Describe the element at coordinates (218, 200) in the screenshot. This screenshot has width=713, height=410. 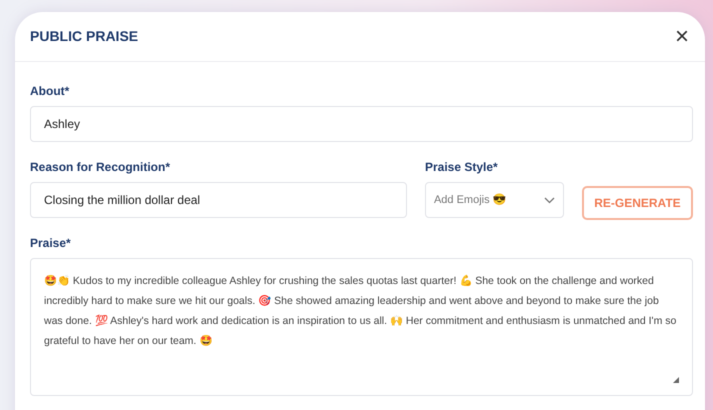
I see `reason-field: Closing the million dollar deal` at that location.